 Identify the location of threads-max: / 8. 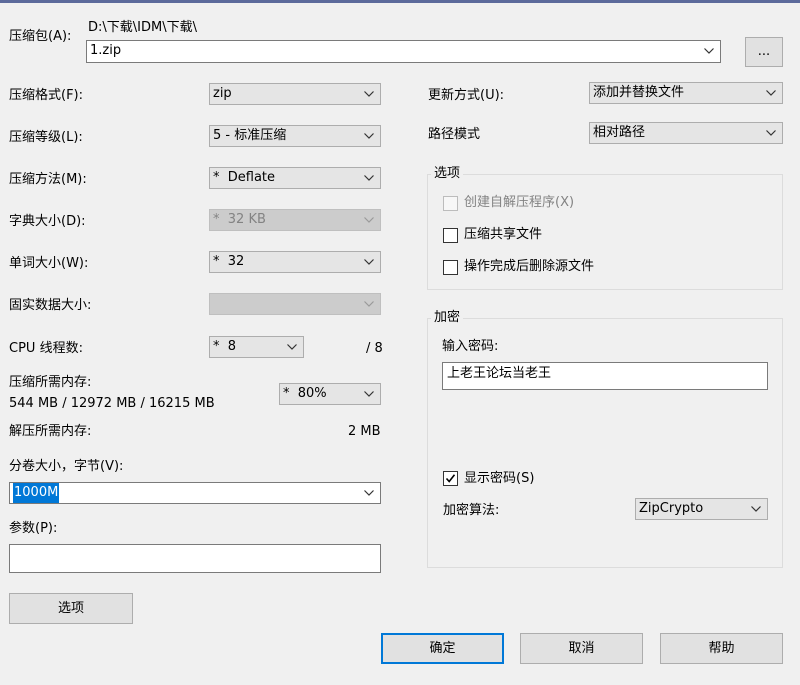
(374, 348).